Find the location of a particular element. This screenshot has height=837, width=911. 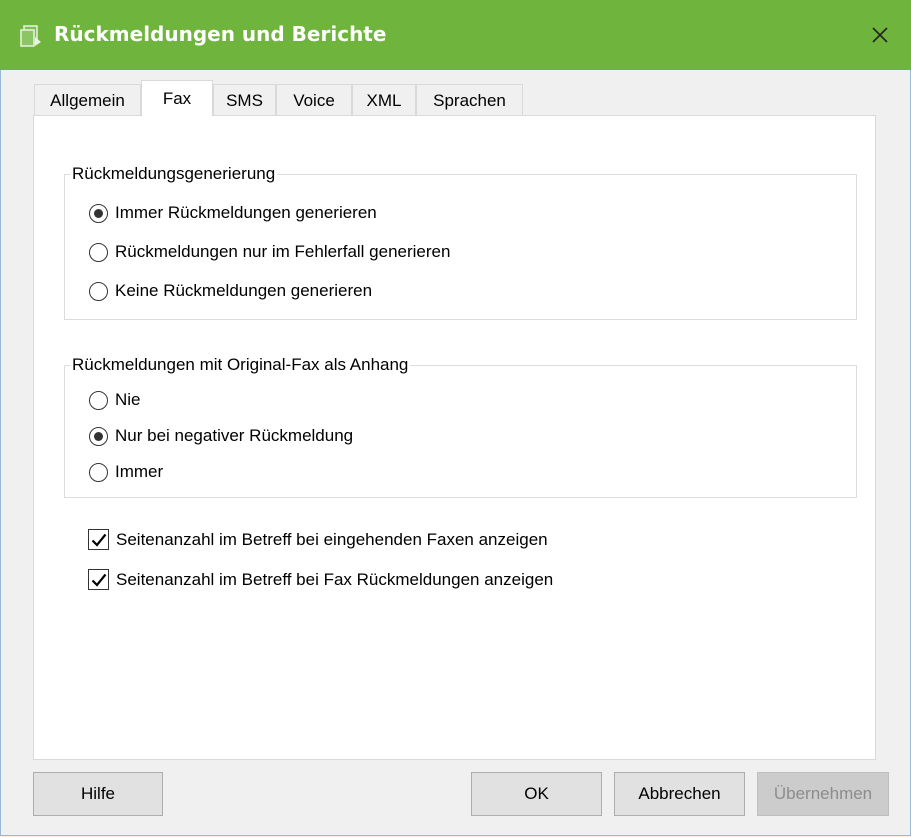

radio-no-feedback: Keine Rückmeldungen generieren is located at coordinates (230, 291).